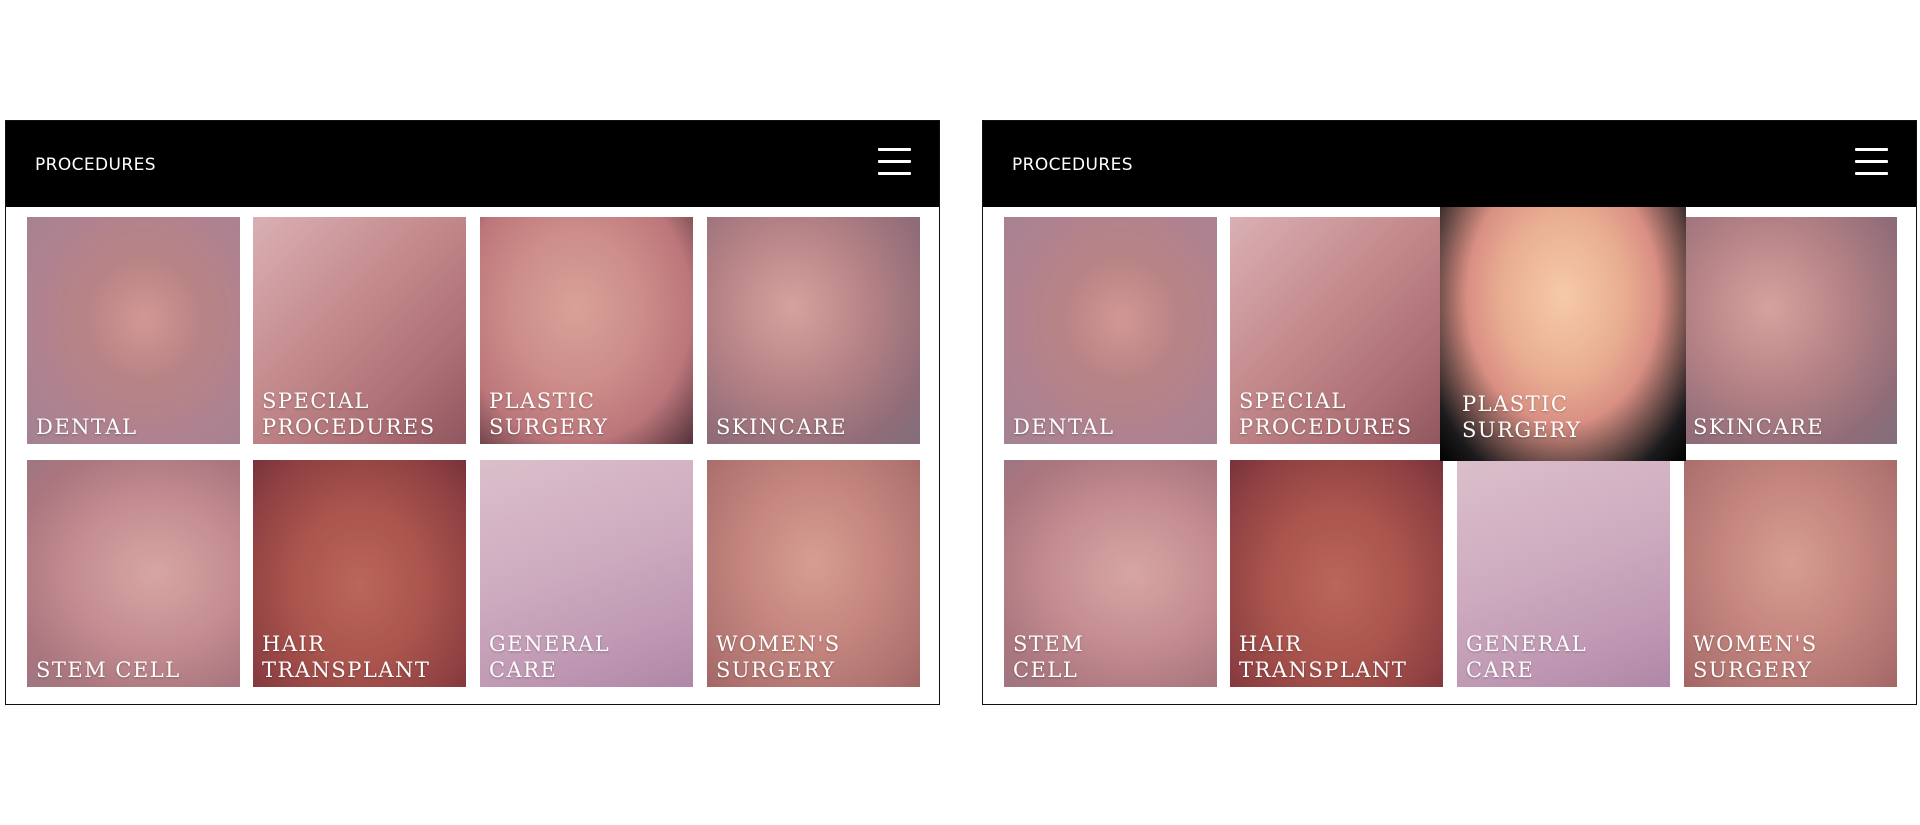 The width and height of the screenshot is (1920, 825). I want to click on tile-plastic-surgery-highlighted: PLASTIC SURGERY, so click(1563, 334).